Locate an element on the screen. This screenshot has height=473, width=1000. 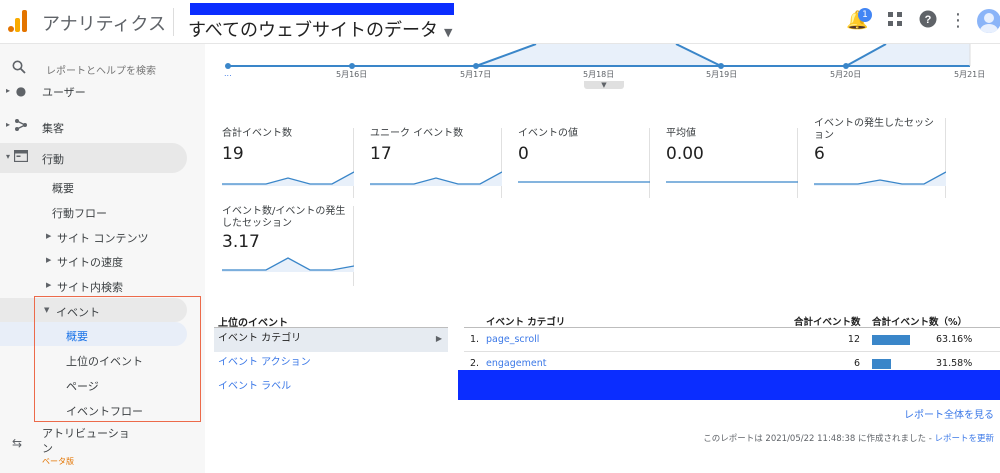
help-icon: ? is located at coordinates (928, 21).